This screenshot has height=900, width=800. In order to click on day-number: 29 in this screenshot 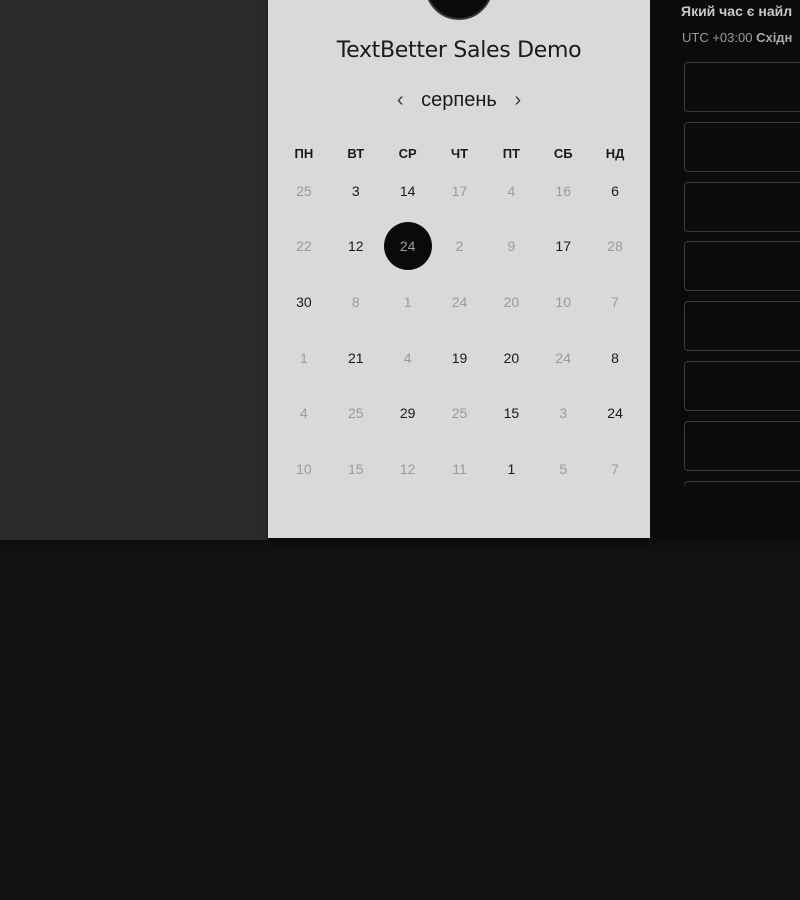, I will do `click(407, 413)`.